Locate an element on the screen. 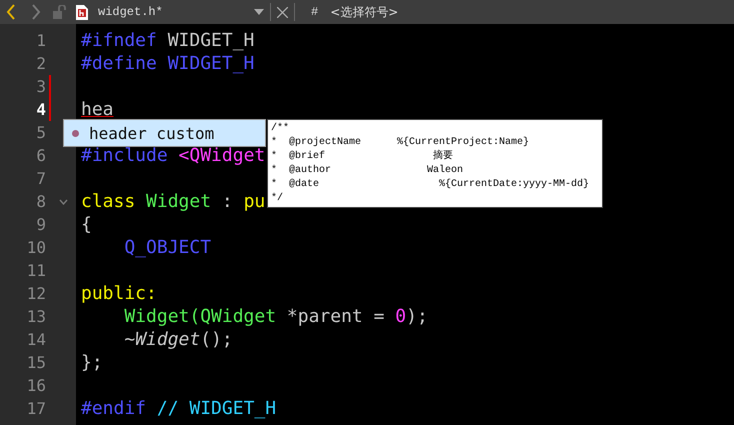 The image size is (734, 425). line-number: 16 is located at coordinates (36, 385).